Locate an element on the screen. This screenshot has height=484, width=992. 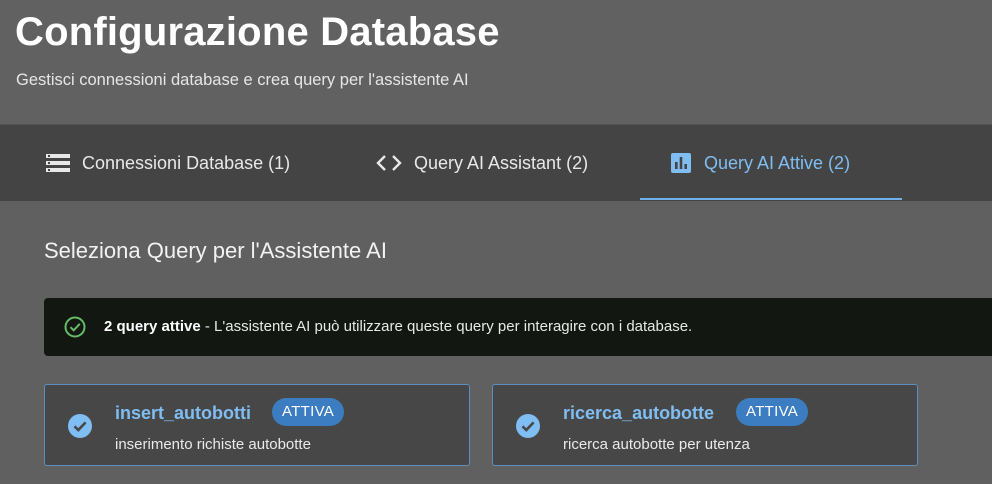
query-name: insert_autobotti is located at coordinates (183, 413).